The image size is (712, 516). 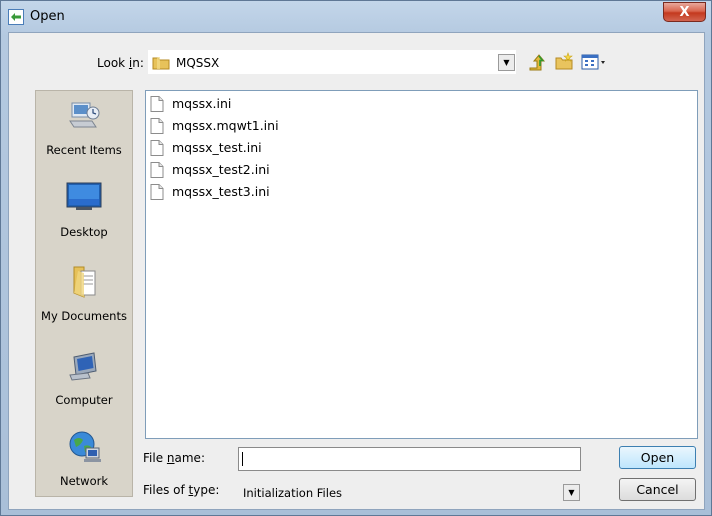 I want to click on look-in-value: MQSSX, so click(x=198, y=63).